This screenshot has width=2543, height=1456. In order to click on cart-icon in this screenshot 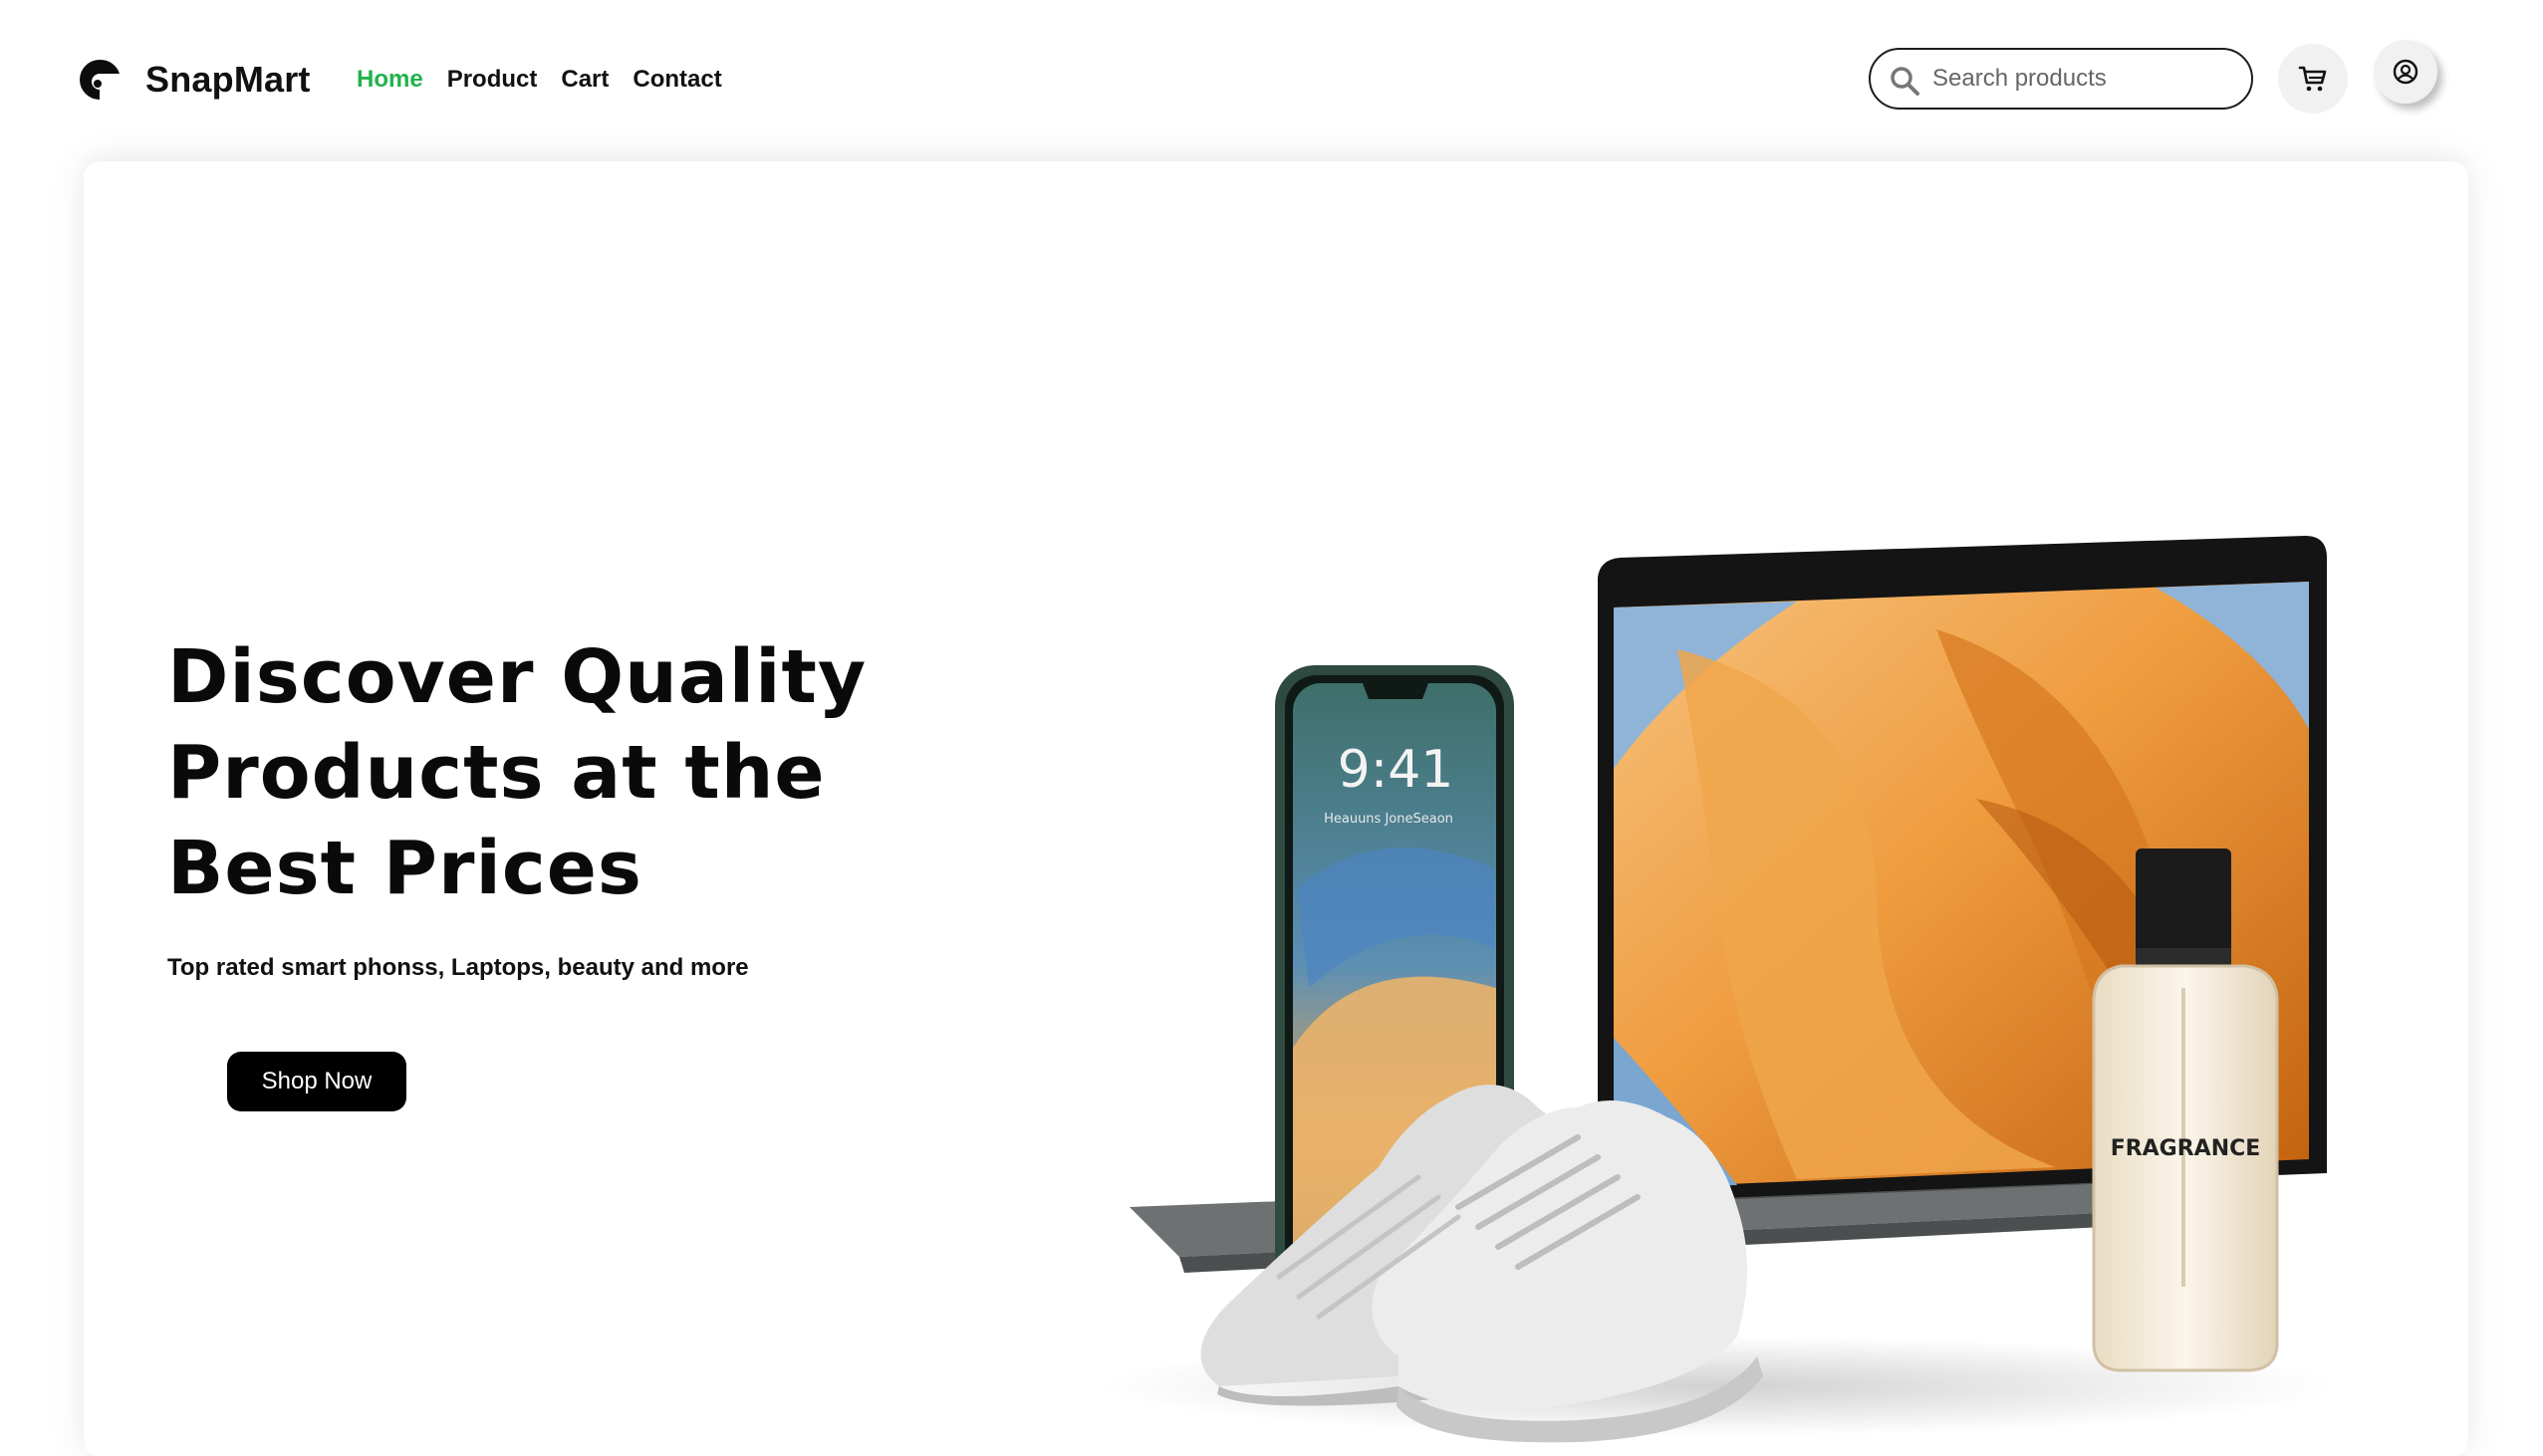, I will do `click(2312, 79)`.